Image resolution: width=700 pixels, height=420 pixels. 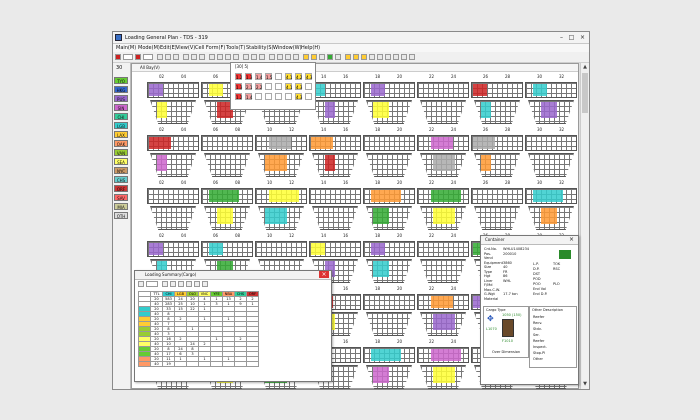 I want to click on menu-item-main: Main(M), so click(x=126, y=48).